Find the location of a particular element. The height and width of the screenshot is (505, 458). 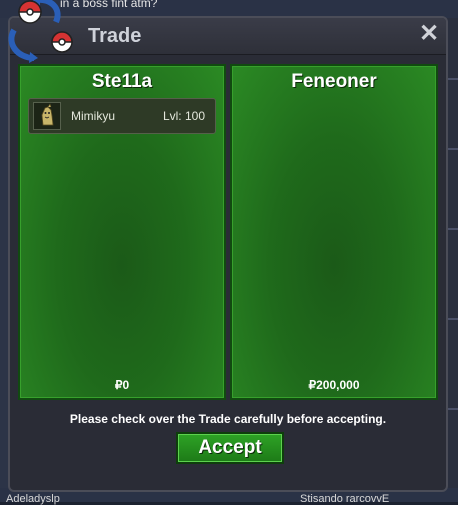

partner-player-name: Feneoner is located at coordinates (334, 81).